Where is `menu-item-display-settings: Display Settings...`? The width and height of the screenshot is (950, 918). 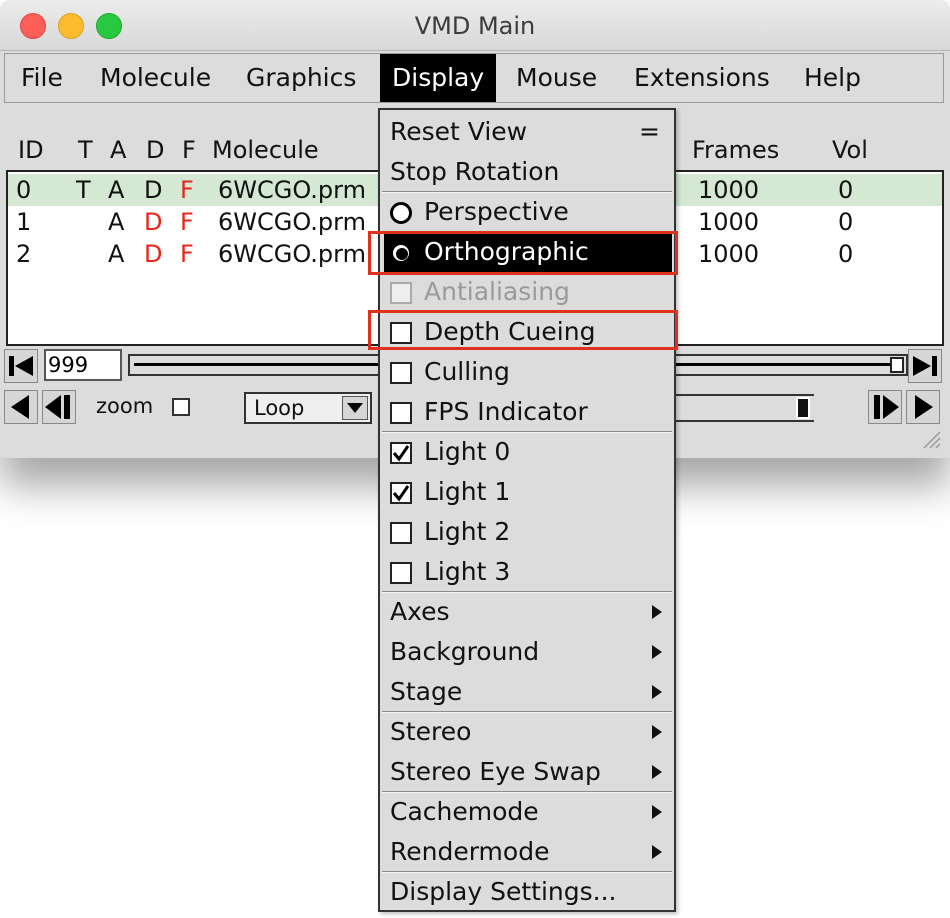
menu-item-display-settings: Display Settings... is located at coordinates (527, 892).